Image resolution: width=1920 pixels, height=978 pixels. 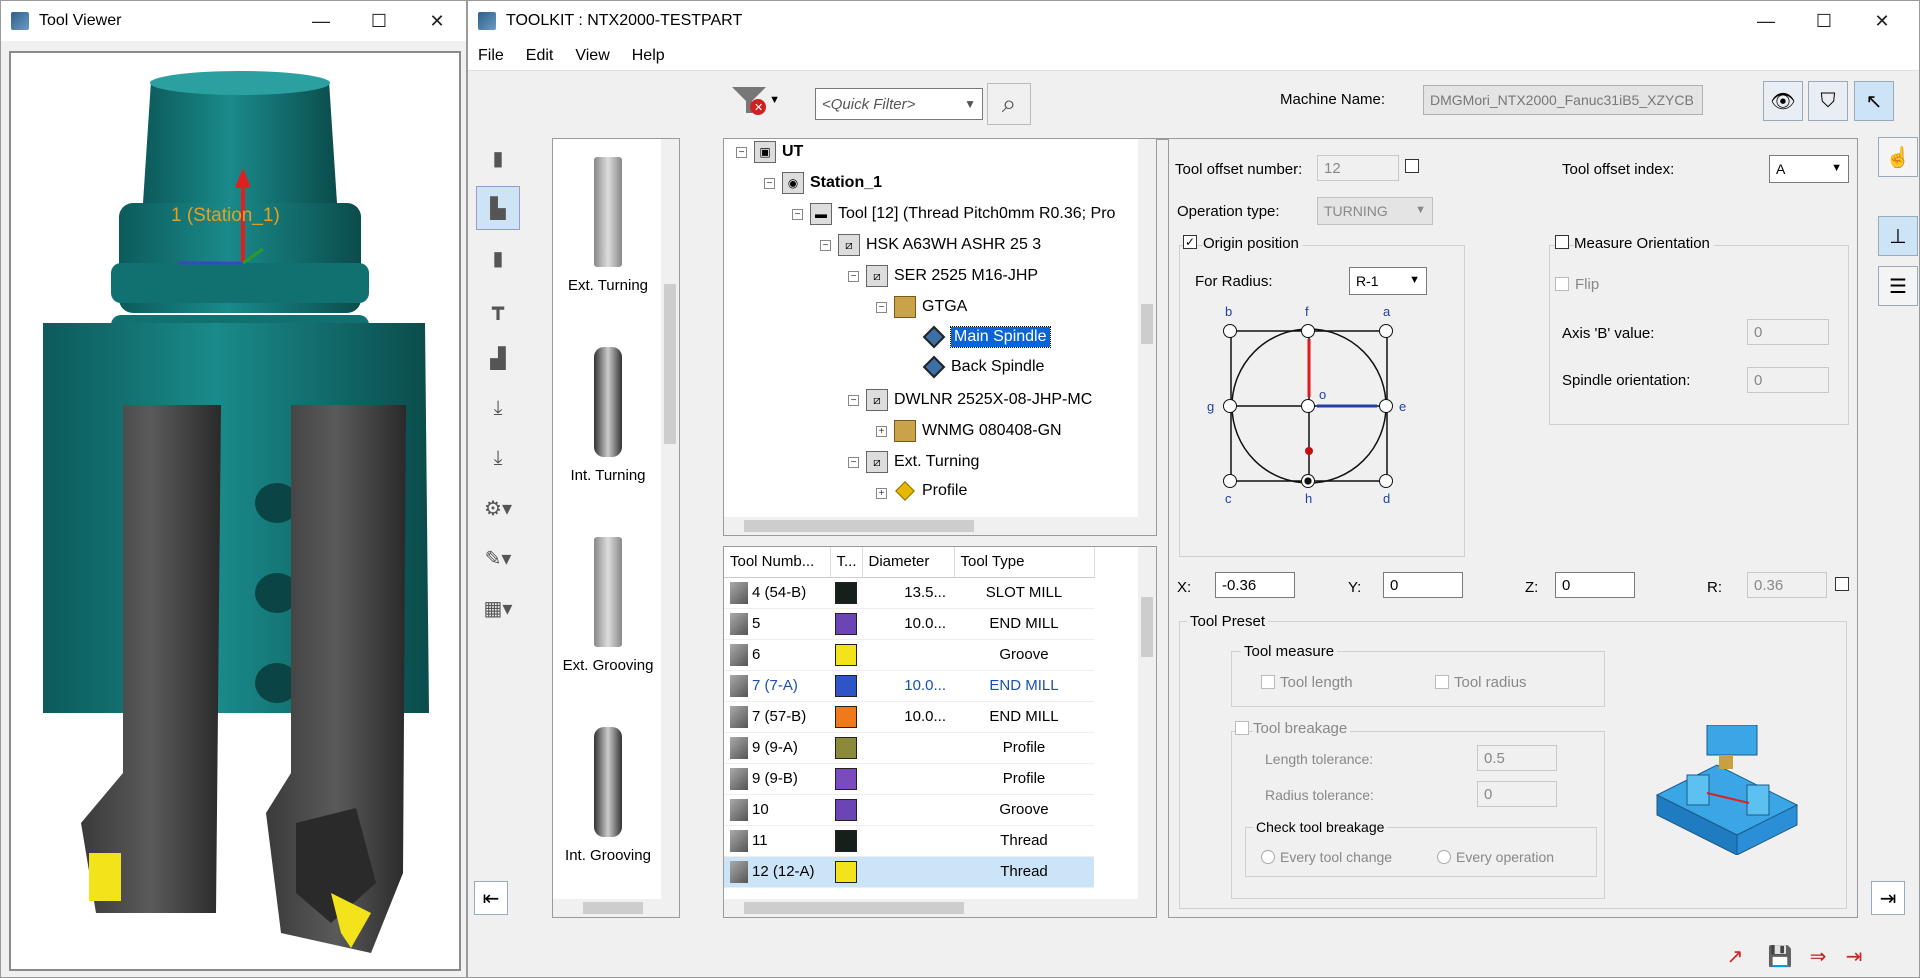 I want to click on tool-view-button: ⛉, so click(x=1828, y=101).